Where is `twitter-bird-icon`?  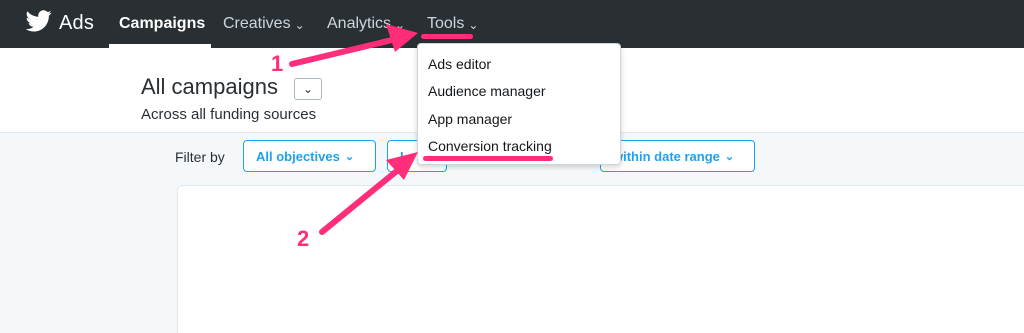
twitter-bird-icon is located at coordinates (38, 23).